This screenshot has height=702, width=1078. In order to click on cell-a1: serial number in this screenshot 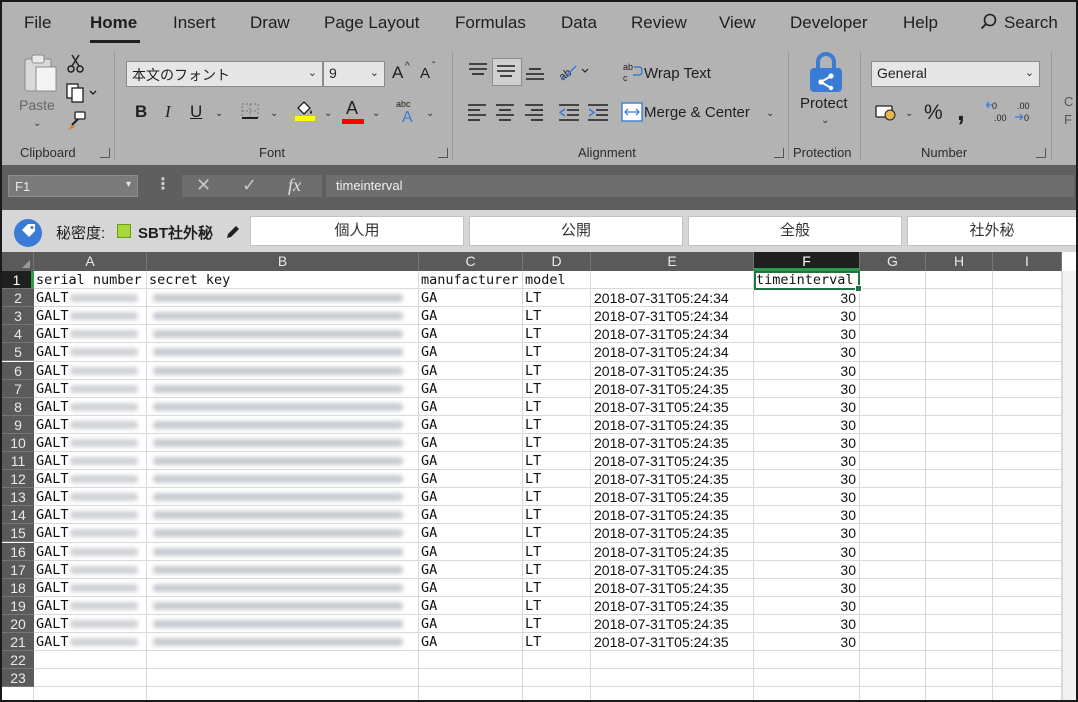, I will do `click(90, 280)`.